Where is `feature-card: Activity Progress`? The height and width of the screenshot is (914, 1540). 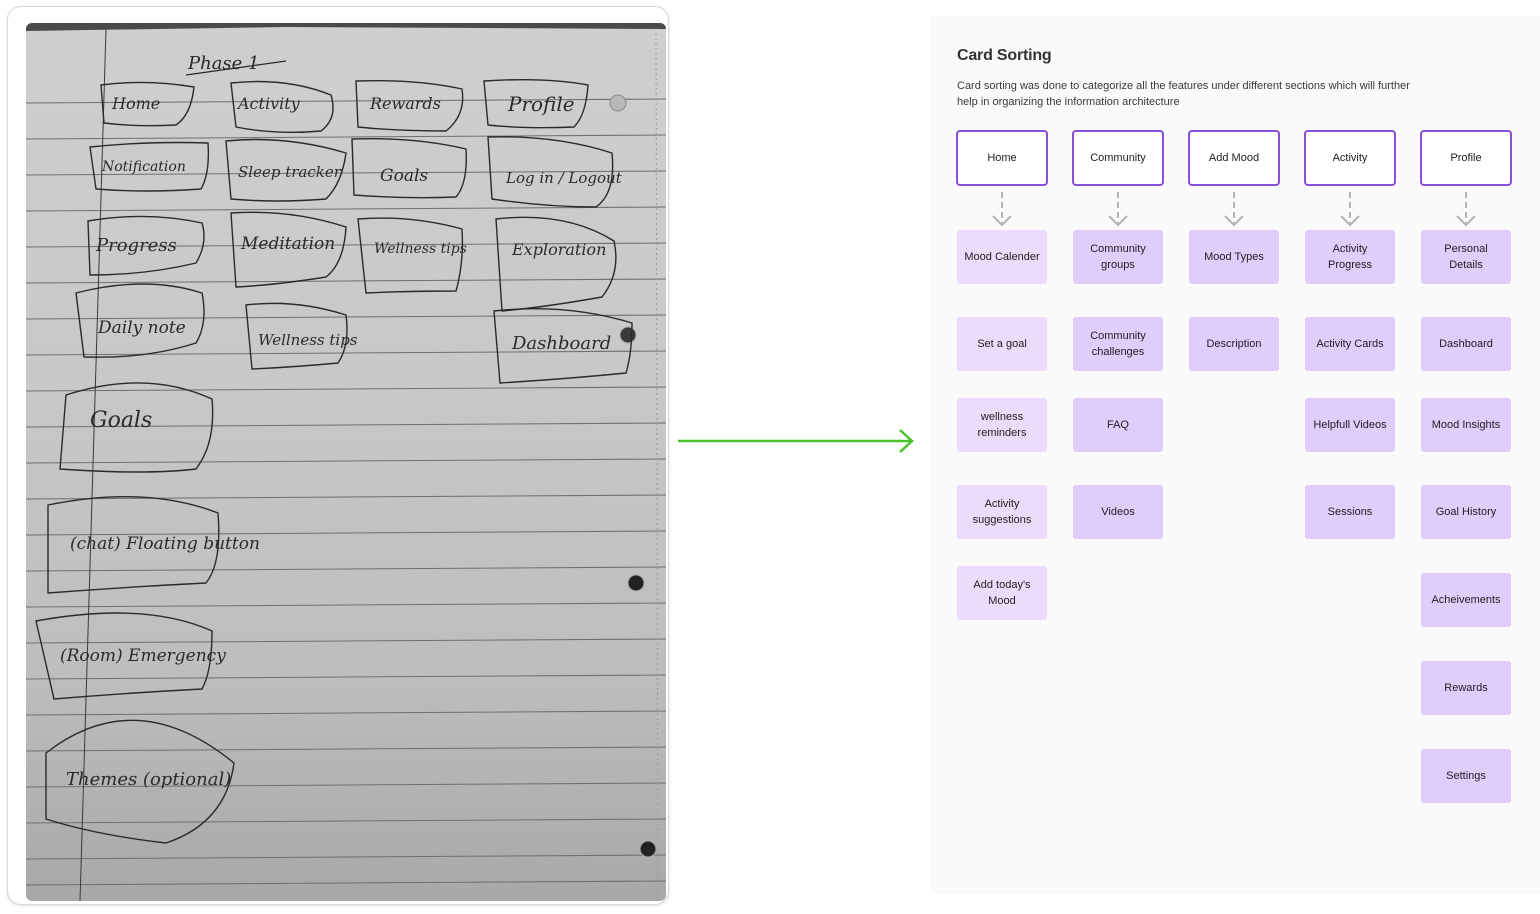
feature-card: Activity Progress is located at coordinates (1350, 257).